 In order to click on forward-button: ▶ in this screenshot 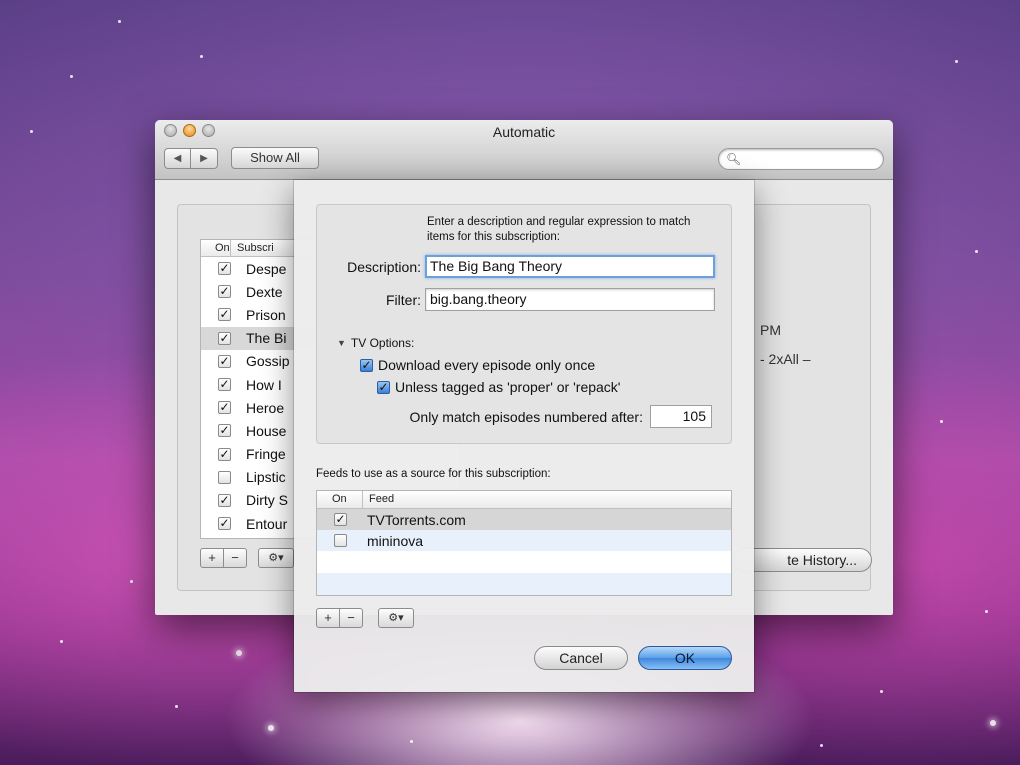, I will do `click(204, 158)`.